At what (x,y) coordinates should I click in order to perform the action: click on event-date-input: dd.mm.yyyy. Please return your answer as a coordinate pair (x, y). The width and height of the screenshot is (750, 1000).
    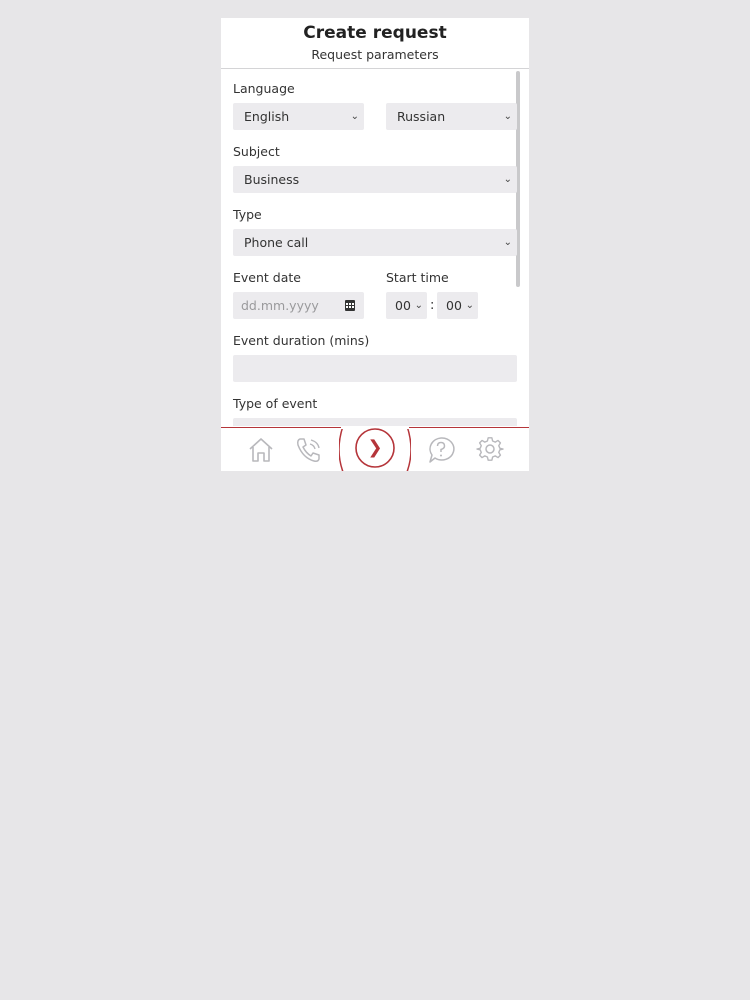
    Looking at the image, I should click on (298, 305).